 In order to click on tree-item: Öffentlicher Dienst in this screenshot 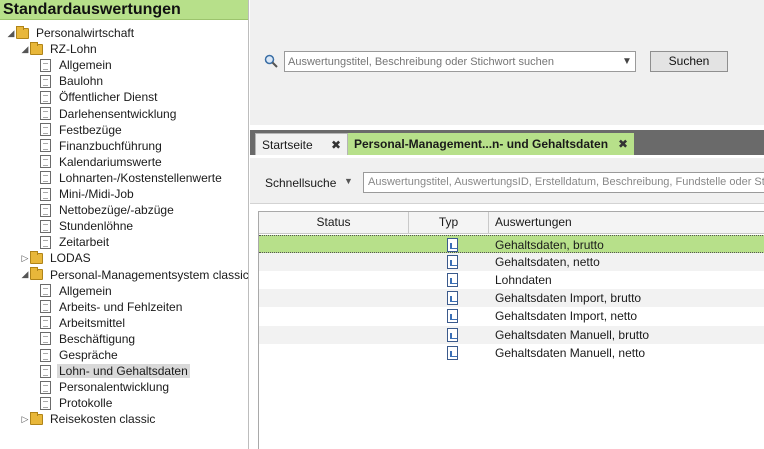, I will do `click(100, 97)`.